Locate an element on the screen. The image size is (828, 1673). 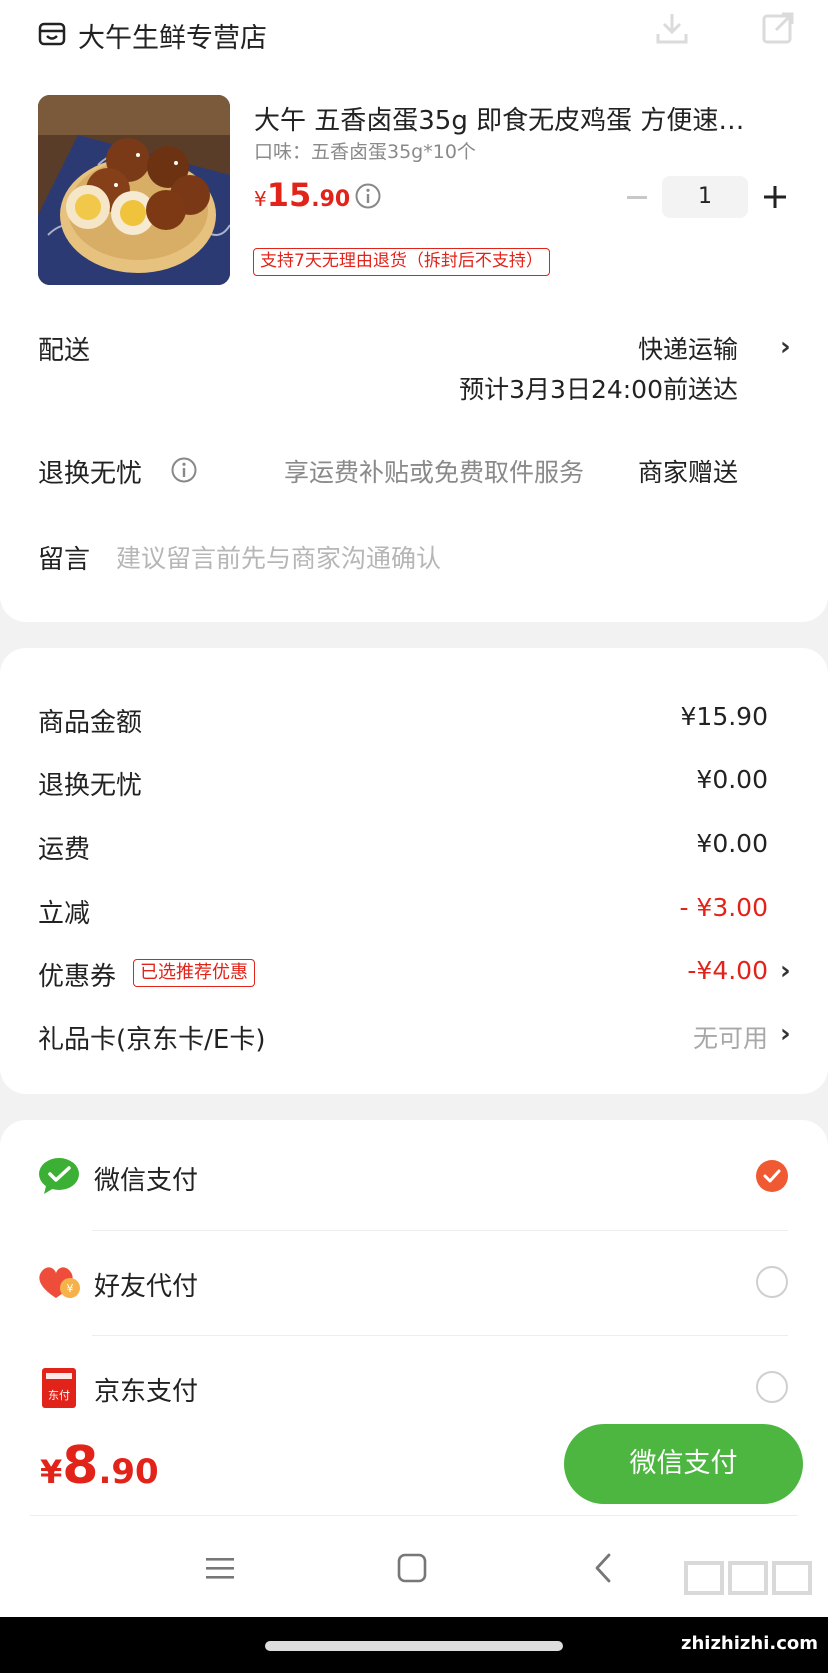
store-name: 大午生鲜专营店 is located at coordinates (172, 35).